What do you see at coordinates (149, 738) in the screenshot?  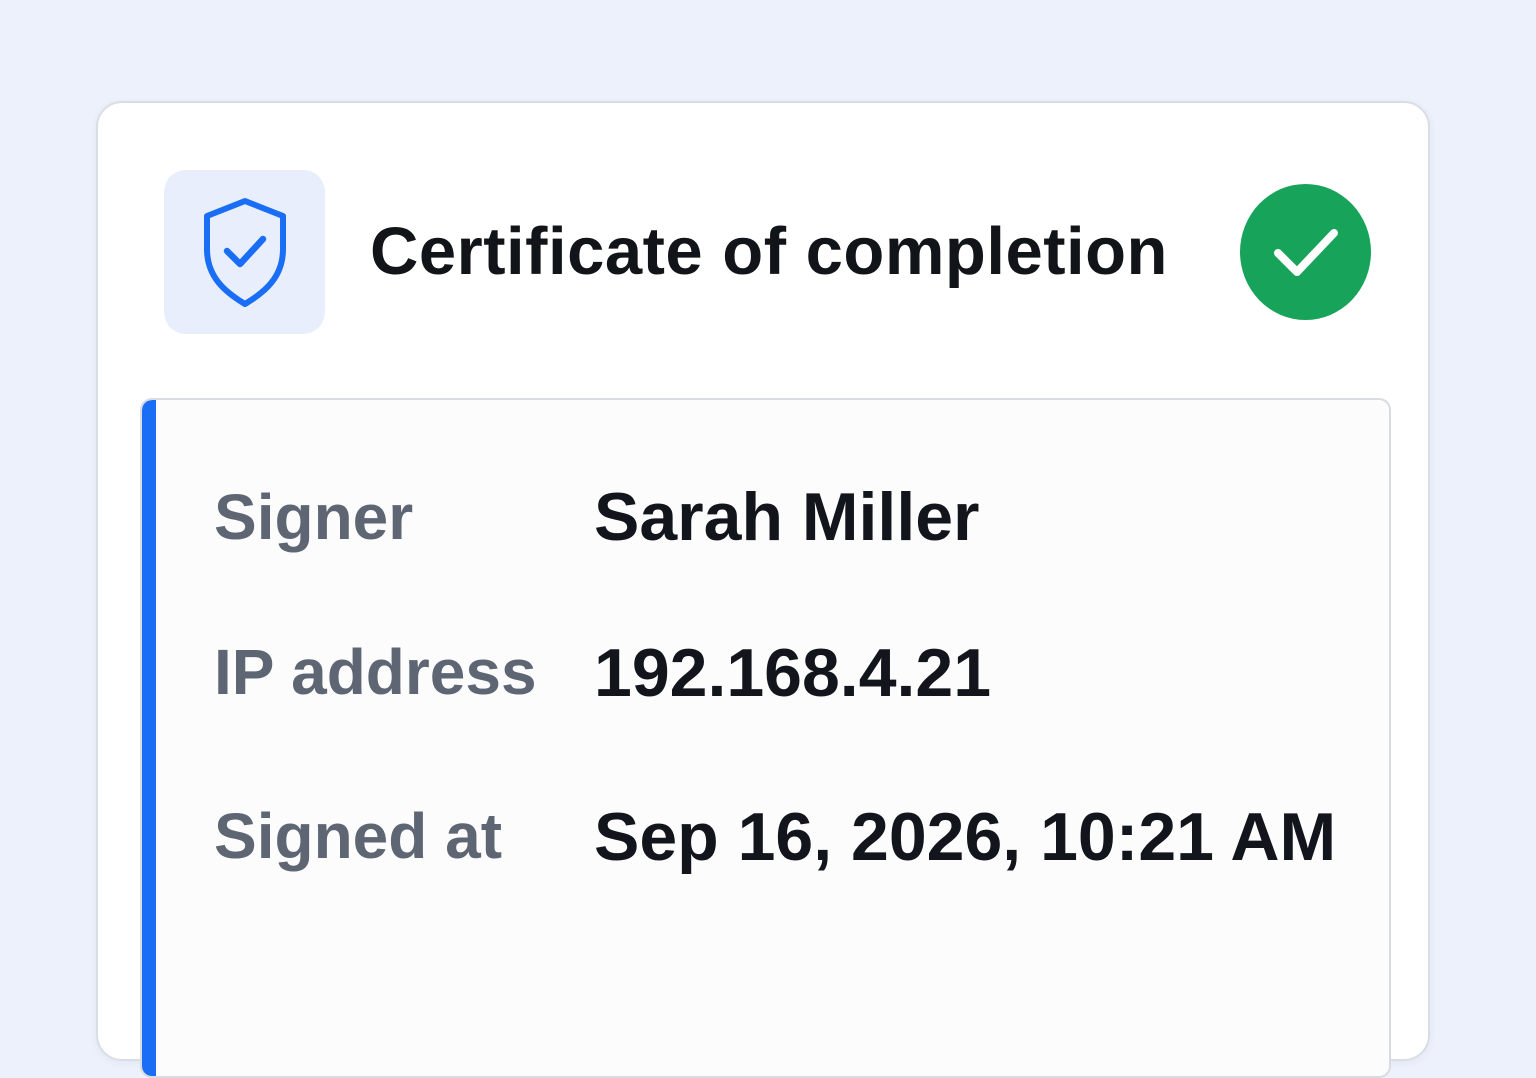 I see `accent-bar` at bounding box center [149, 738].